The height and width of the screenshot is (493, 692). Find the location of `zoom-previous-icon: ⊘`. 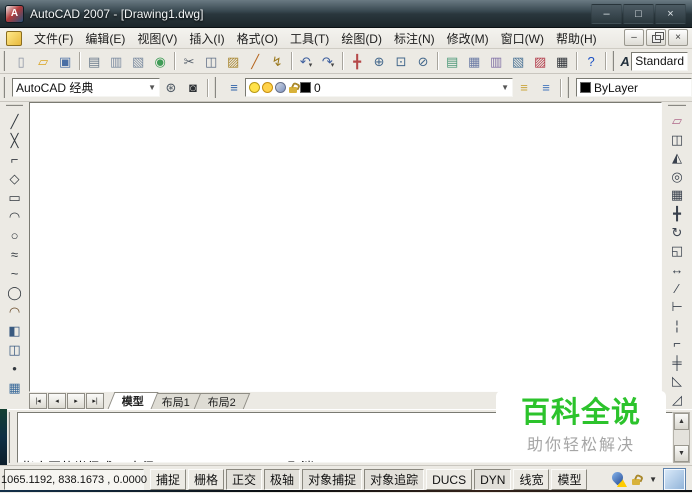

zoom-previous-icon: ⊘ is located at coordinates (423, 61).